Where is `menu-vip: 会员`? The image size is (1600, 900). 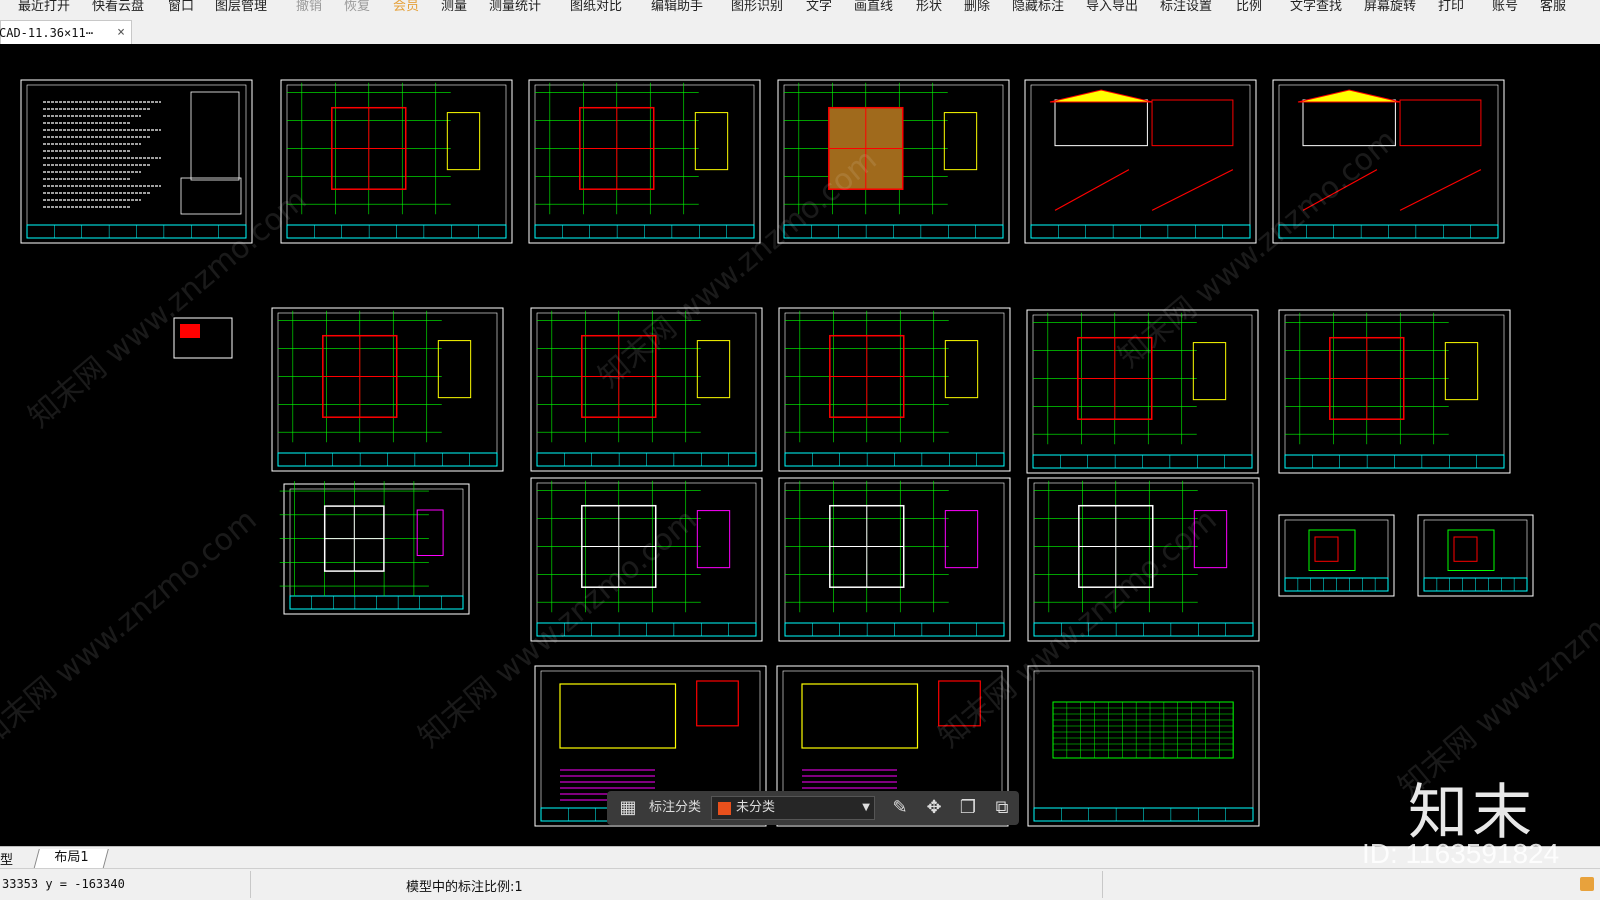
menu-vip: 会员 is located at coordinates (406, 7).